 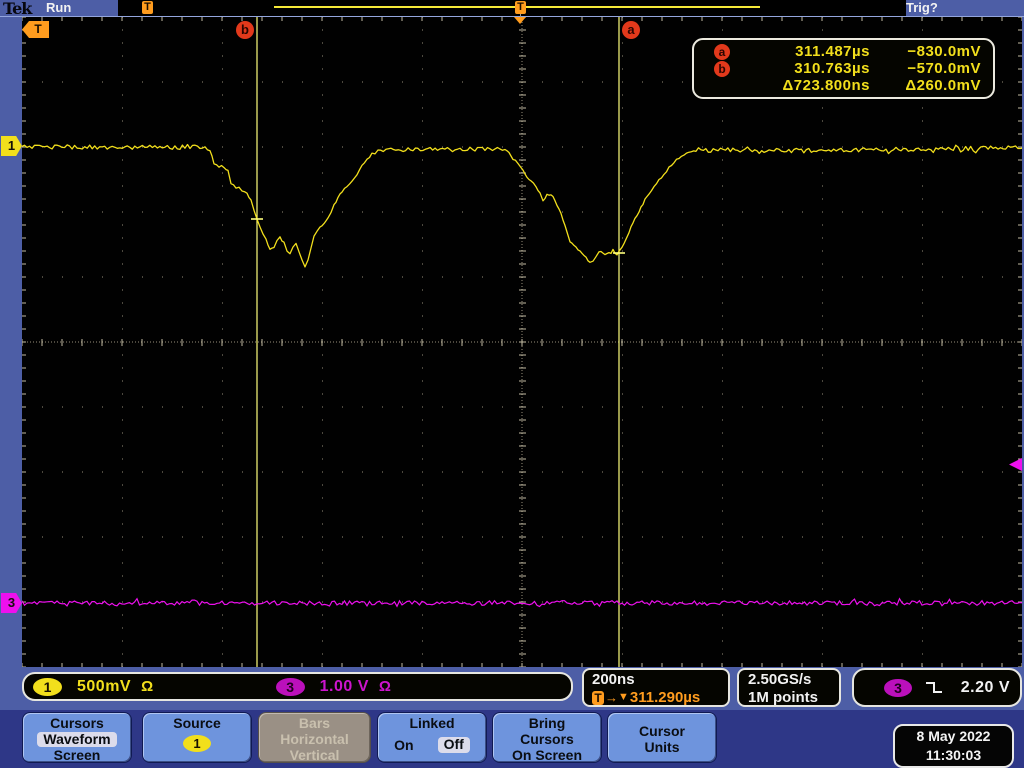 I want to click on option-vertical: Vertical, so click(x=314, y=755).